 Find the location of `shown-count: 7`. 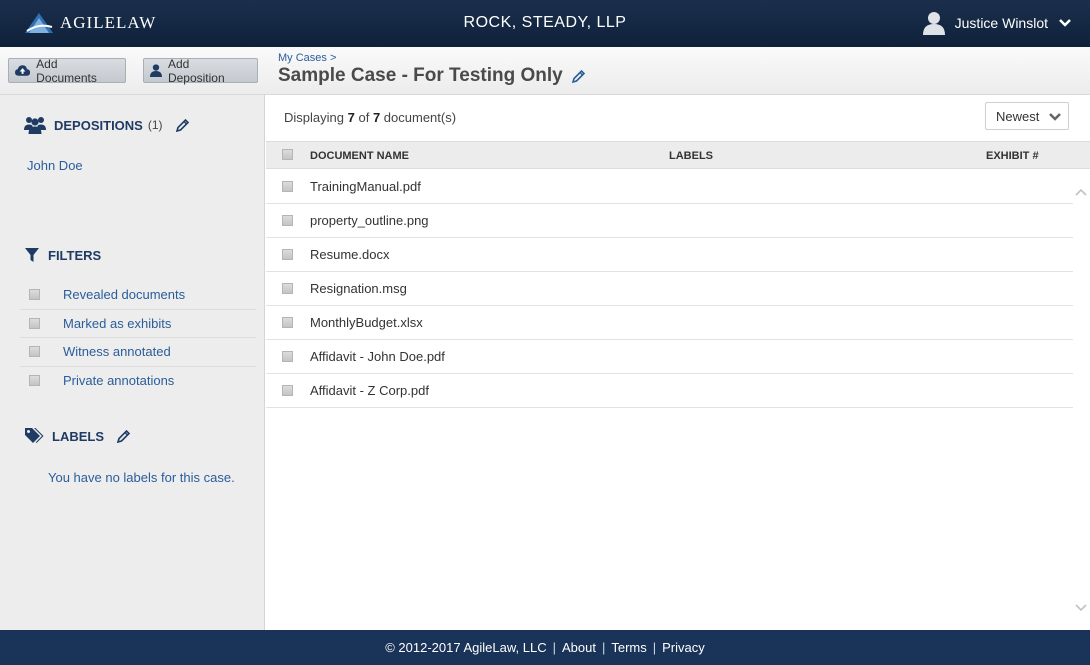

shown-count: 7 is located at coordinates (351, 117).